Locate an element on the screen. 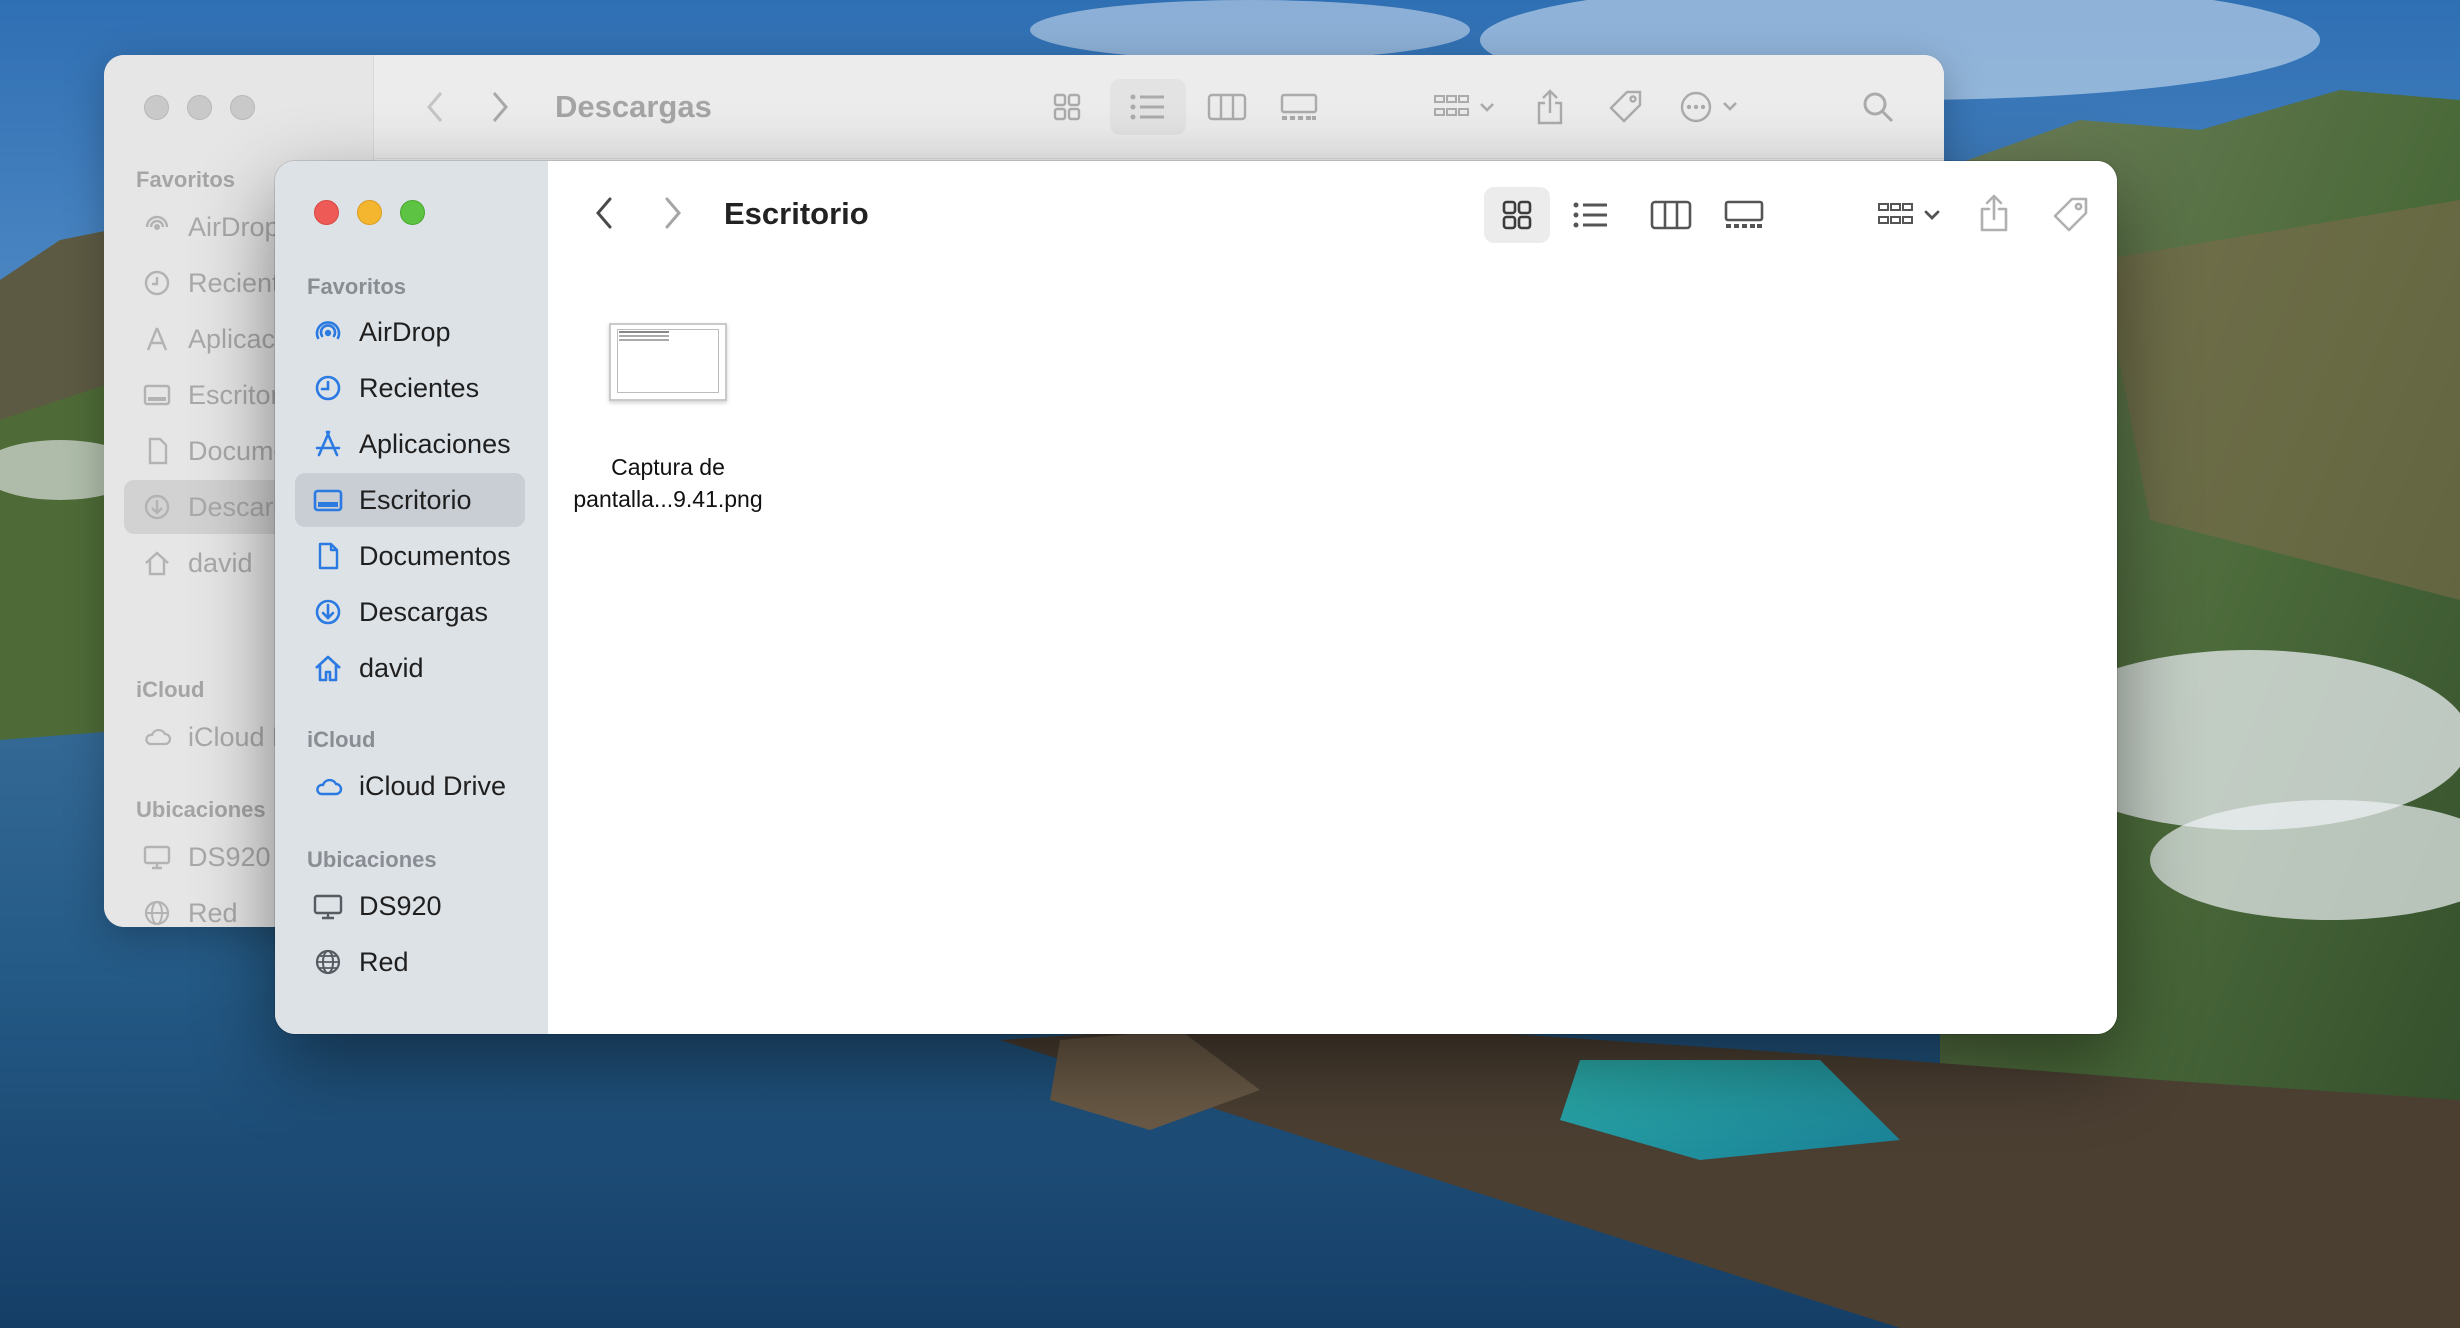 The height and width of the screenshot is (1328, 2460). sidebar-item-label: Recient is located at coordinates (234, 282).